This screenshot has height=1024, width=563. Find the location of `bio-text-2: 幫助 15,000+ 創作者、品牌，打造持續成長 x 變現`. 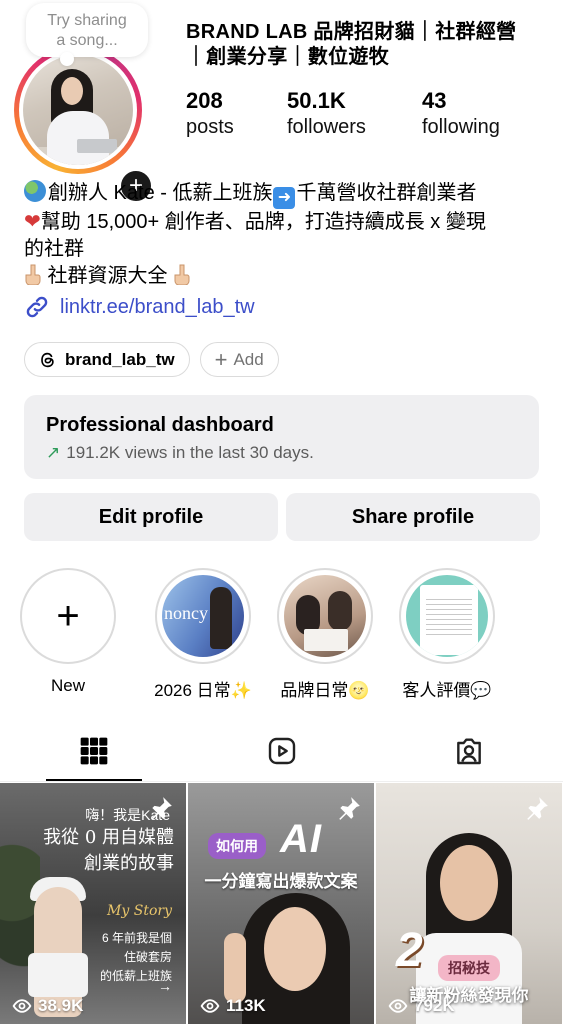

bio-text-2: 幫助 15,000+ 創作者、品牌，打造持續成長 x 變現 is located at coordinates (263, 222).